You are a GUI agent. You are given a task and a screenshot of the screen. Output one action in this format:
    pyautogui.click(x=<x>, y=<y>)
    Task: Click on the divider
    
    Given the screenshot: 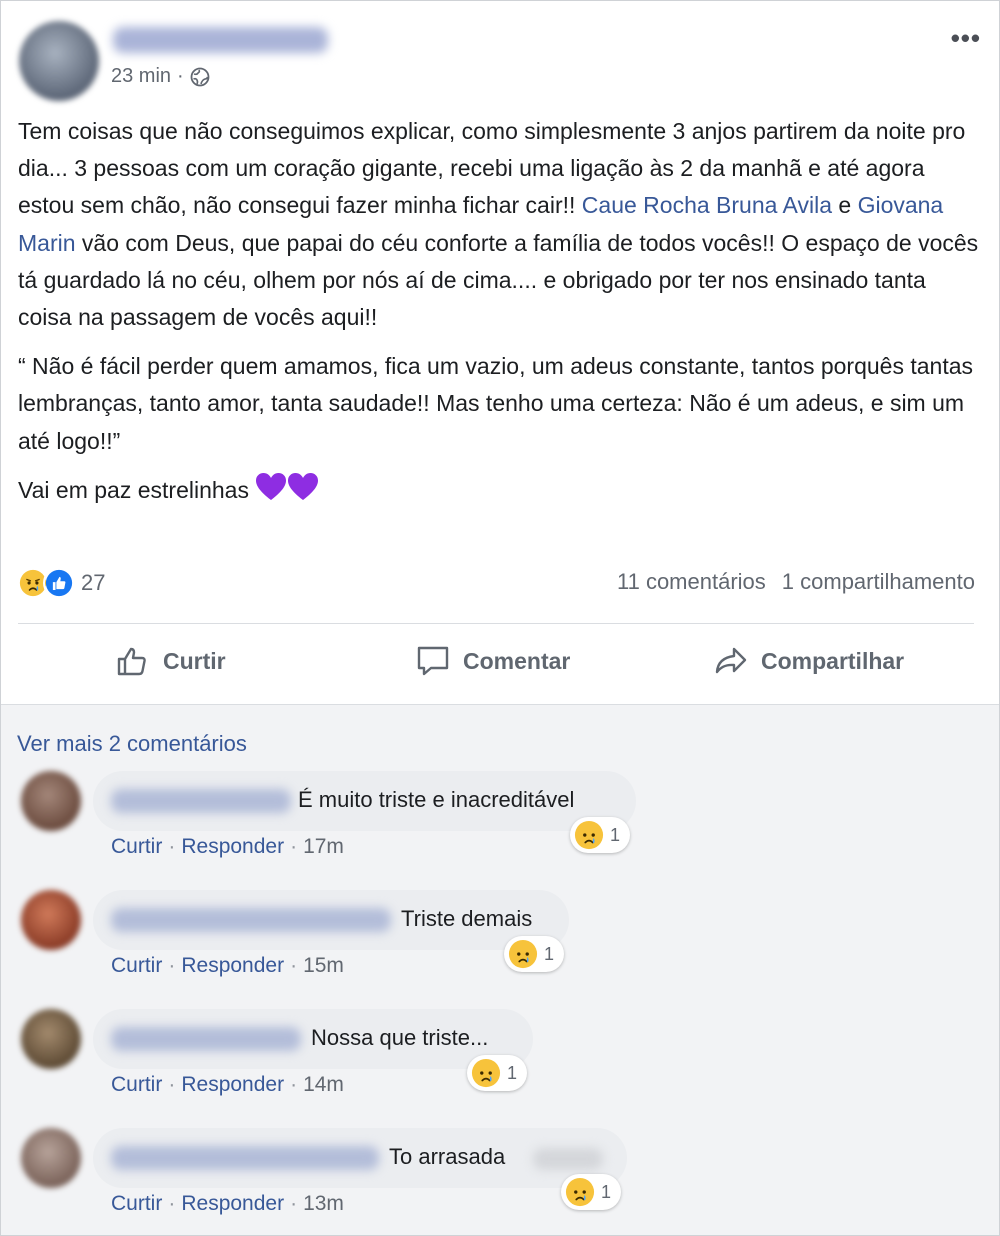 What is the action you would take?
    pyautogui.click(x=496, y=623)
    